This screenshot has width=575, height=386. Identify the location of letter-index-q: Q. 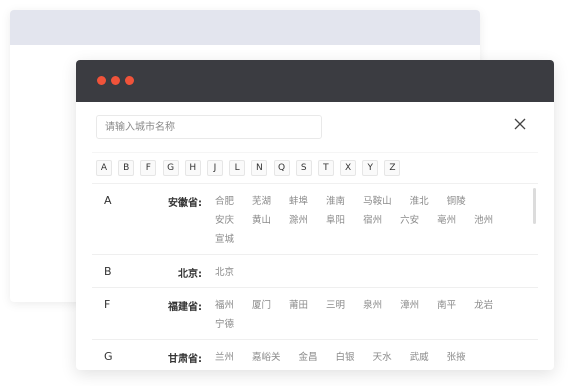
(281, 168).